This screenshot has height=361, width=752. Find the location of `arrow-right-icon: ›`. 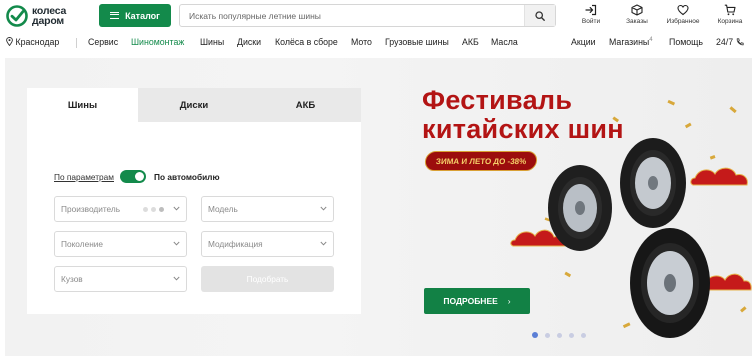

arrow-right-icon: › is located at coordinates (509, 301).